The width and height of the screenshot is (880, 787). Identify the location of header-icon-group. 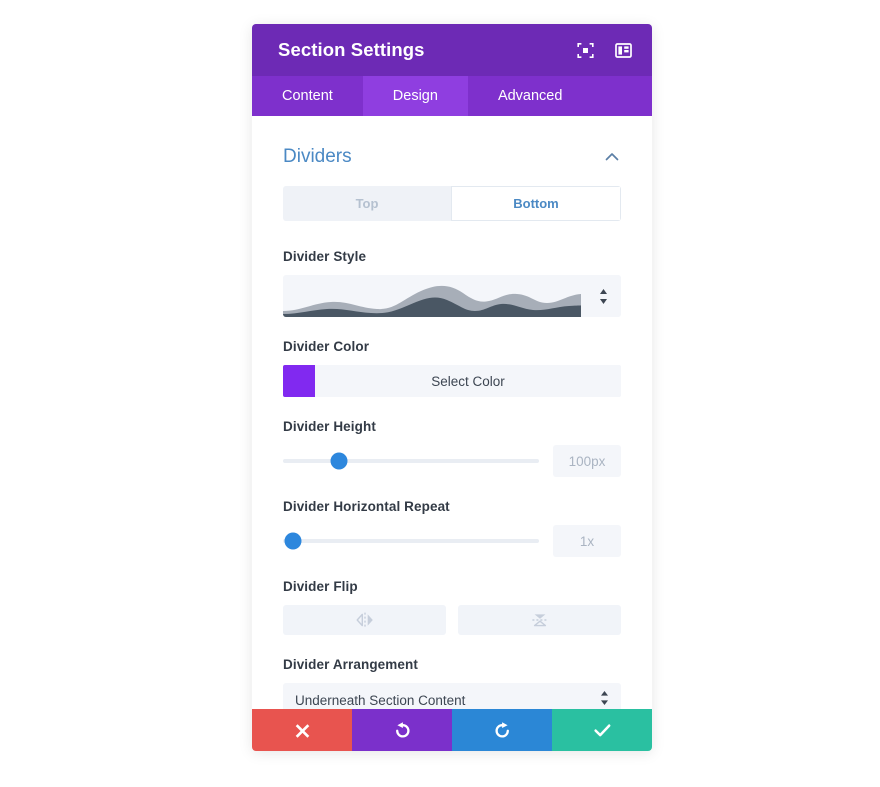
(604, 50).